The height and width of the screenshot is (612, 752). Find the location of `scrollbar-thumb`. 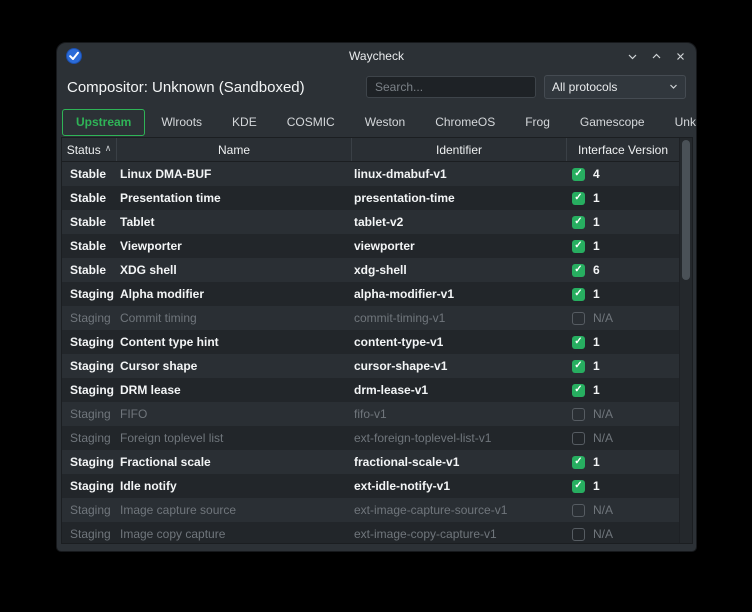

scrollbar-thumb is located at coordinates (686, 210).